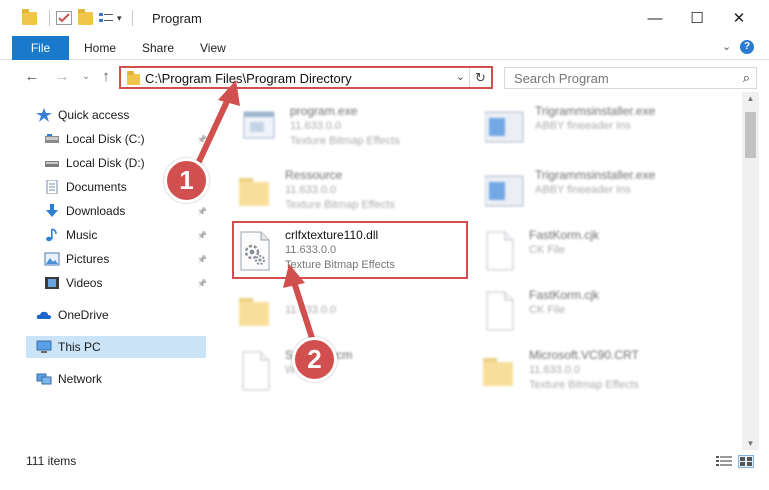  I want to click on sidebar-item-label: Music, so click(82, 235).